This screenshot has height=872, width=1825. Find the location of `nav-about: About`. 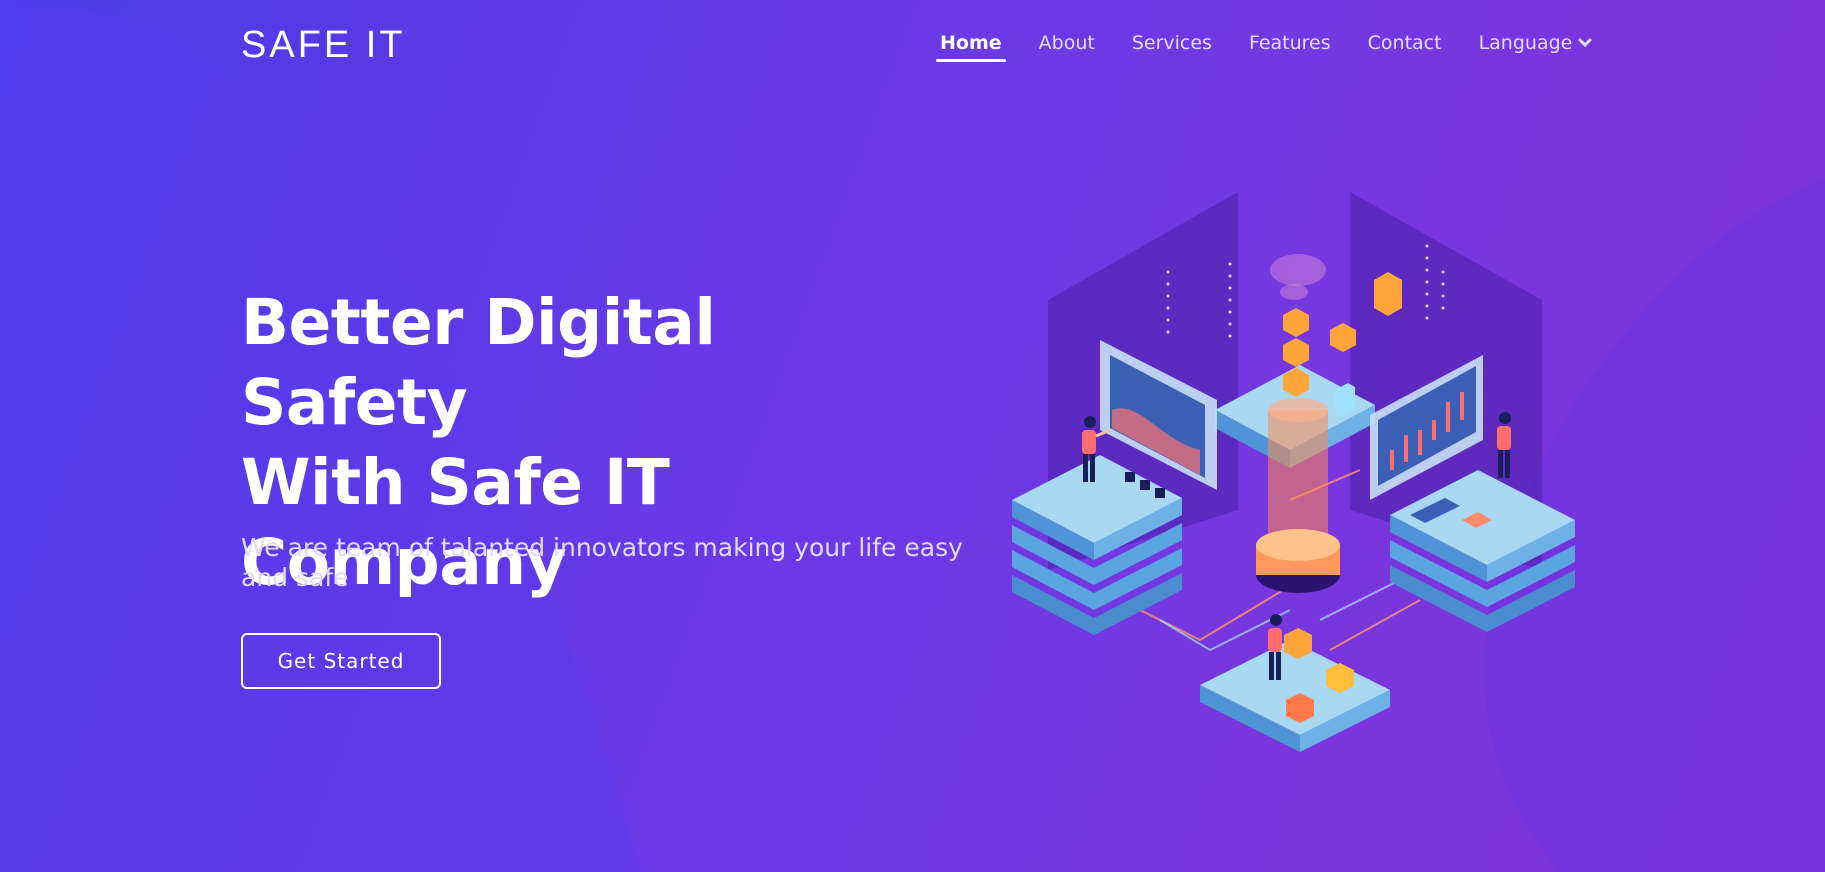

nav-about: About is located at coordinates (1067, 47).